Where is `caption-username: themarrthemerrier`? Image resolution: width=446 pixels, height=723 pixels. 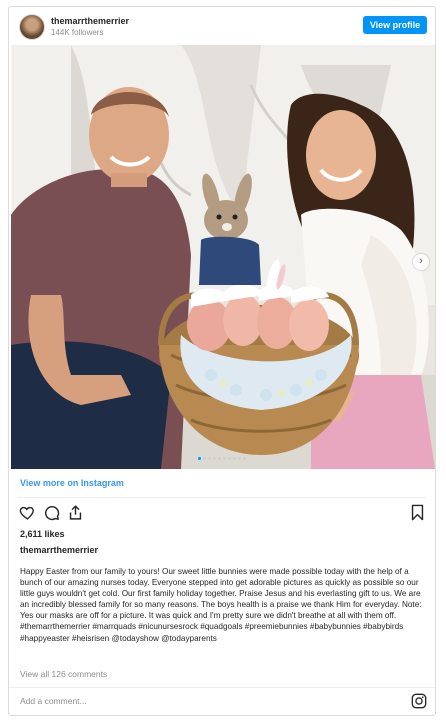 caption-username: themarrthemerrier is located at coordinates (59, 550).